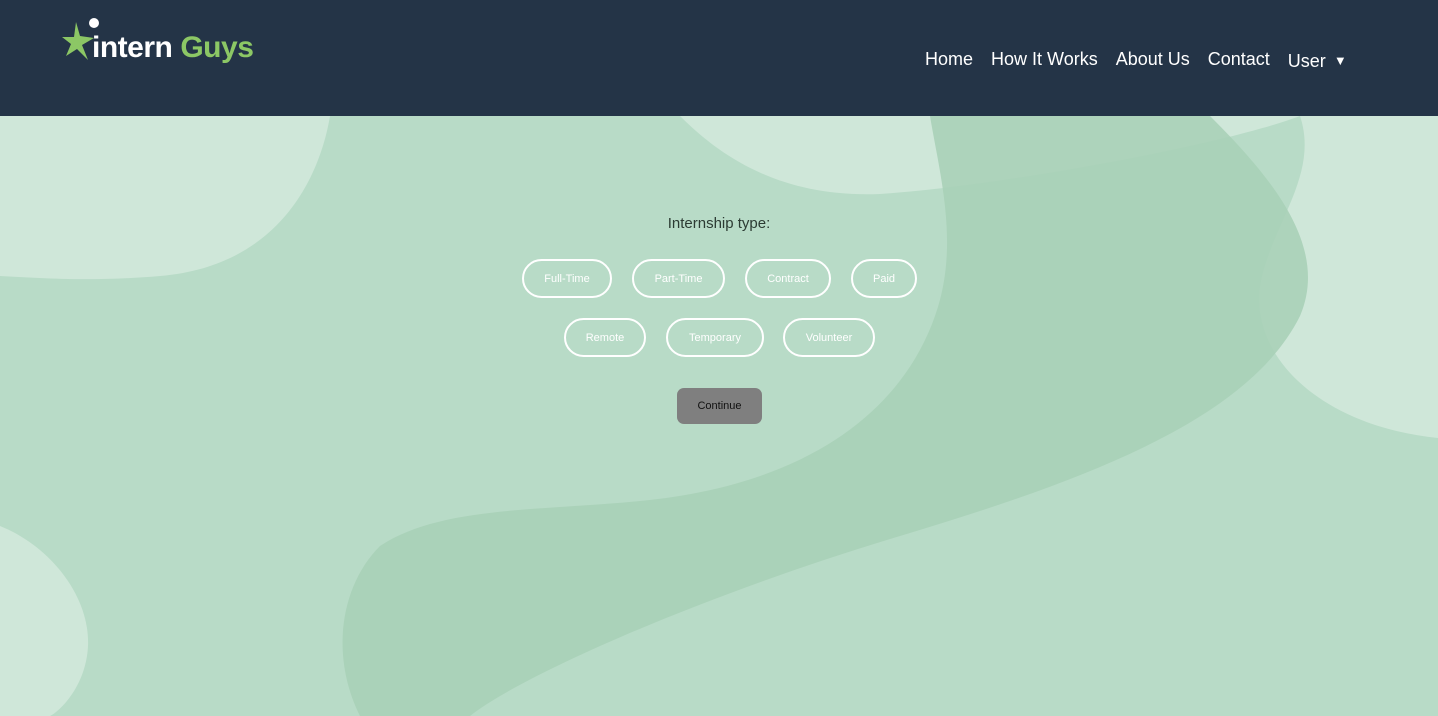 The image size is (1438, 716). I want to click on option-paid: Paid, so click(884, 278).